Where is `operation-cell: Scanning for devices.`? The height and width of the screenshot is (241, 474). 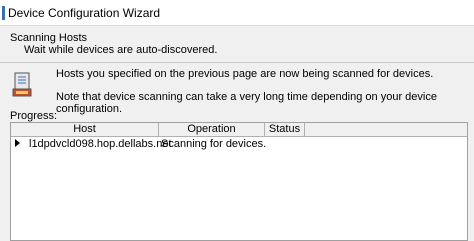 operation-cell: Scanning for devices. is located at coordinates (214, 144).